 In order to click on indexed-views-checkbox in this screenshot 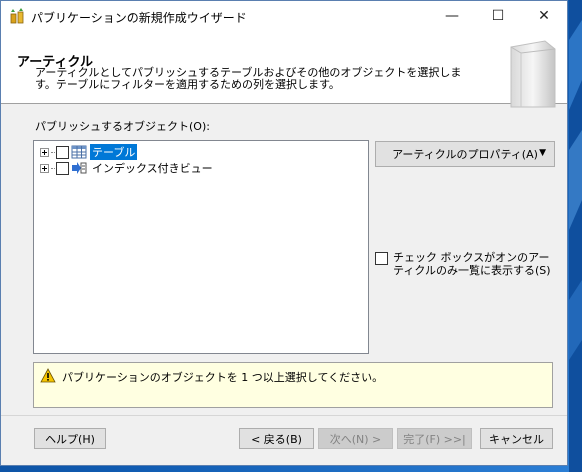, I will do `click(62, 168)`.